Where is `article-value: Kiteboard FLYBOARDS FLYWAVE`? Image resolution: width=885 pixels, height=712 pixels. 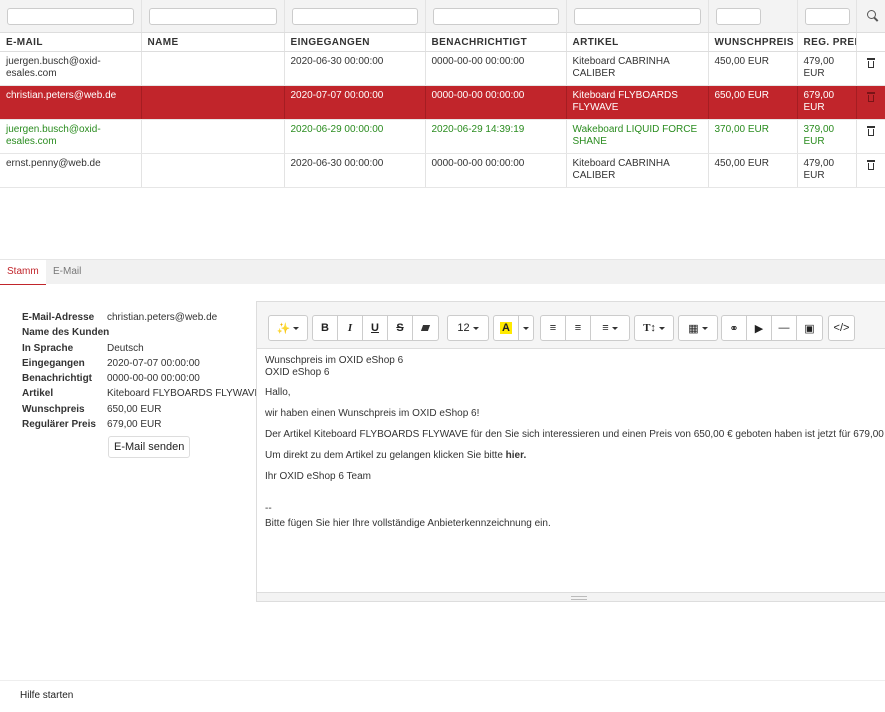 article-value: Kiteboard FLYBOARDS FLYWAVE is located at coordinates (184, 394).